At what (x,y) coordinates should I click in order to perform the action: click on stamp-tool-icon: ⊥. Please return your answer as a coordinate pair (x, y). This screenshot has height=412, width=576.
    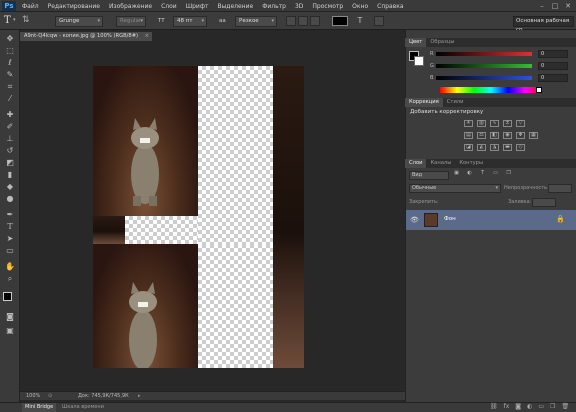
    Looking at the image, I should click on (10, 139).